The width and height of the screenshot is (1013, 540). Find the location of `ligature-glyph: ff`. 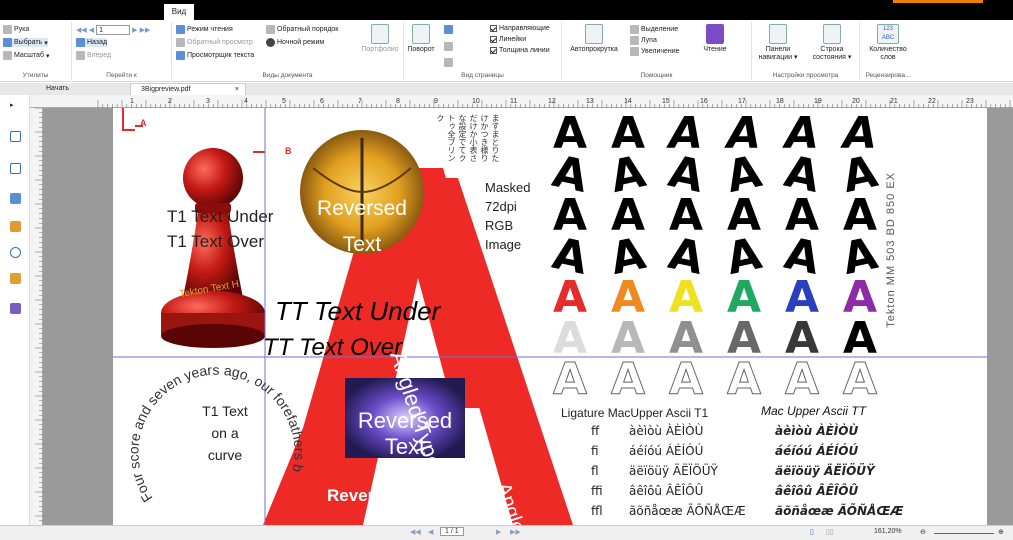

ligature-glyph: ff is located at coordinates (595, 431).